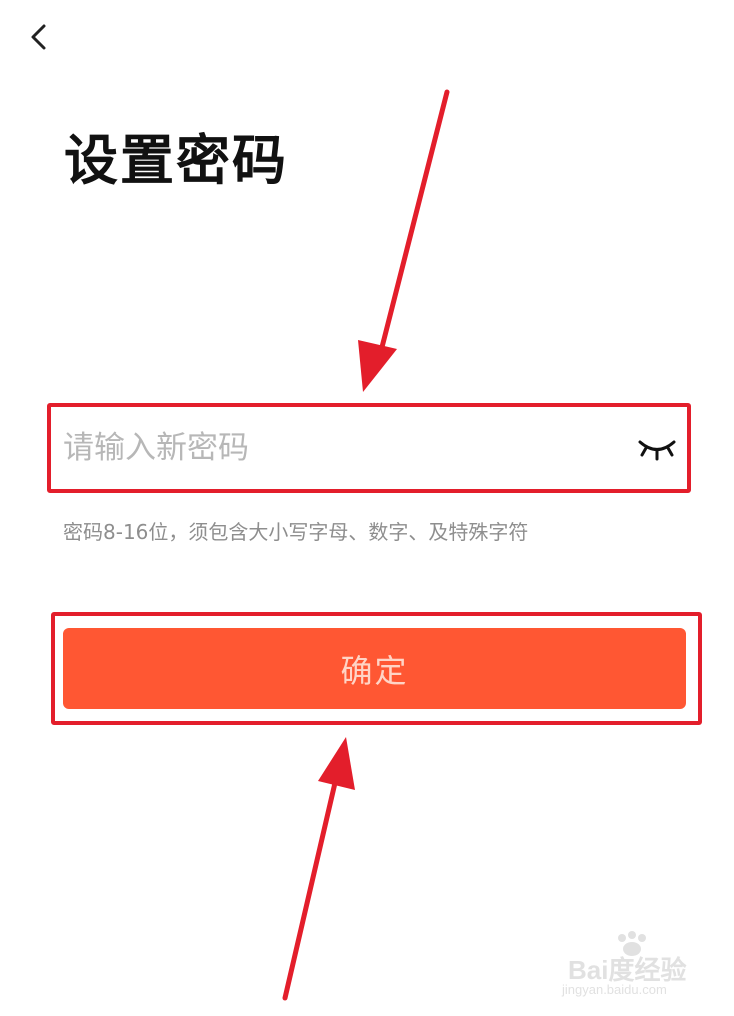  What do you see at coordinates (614, 989) in the screenshot?
I see `watermark-url: jingyan.baidu.com` at bounding box center [614, 989].